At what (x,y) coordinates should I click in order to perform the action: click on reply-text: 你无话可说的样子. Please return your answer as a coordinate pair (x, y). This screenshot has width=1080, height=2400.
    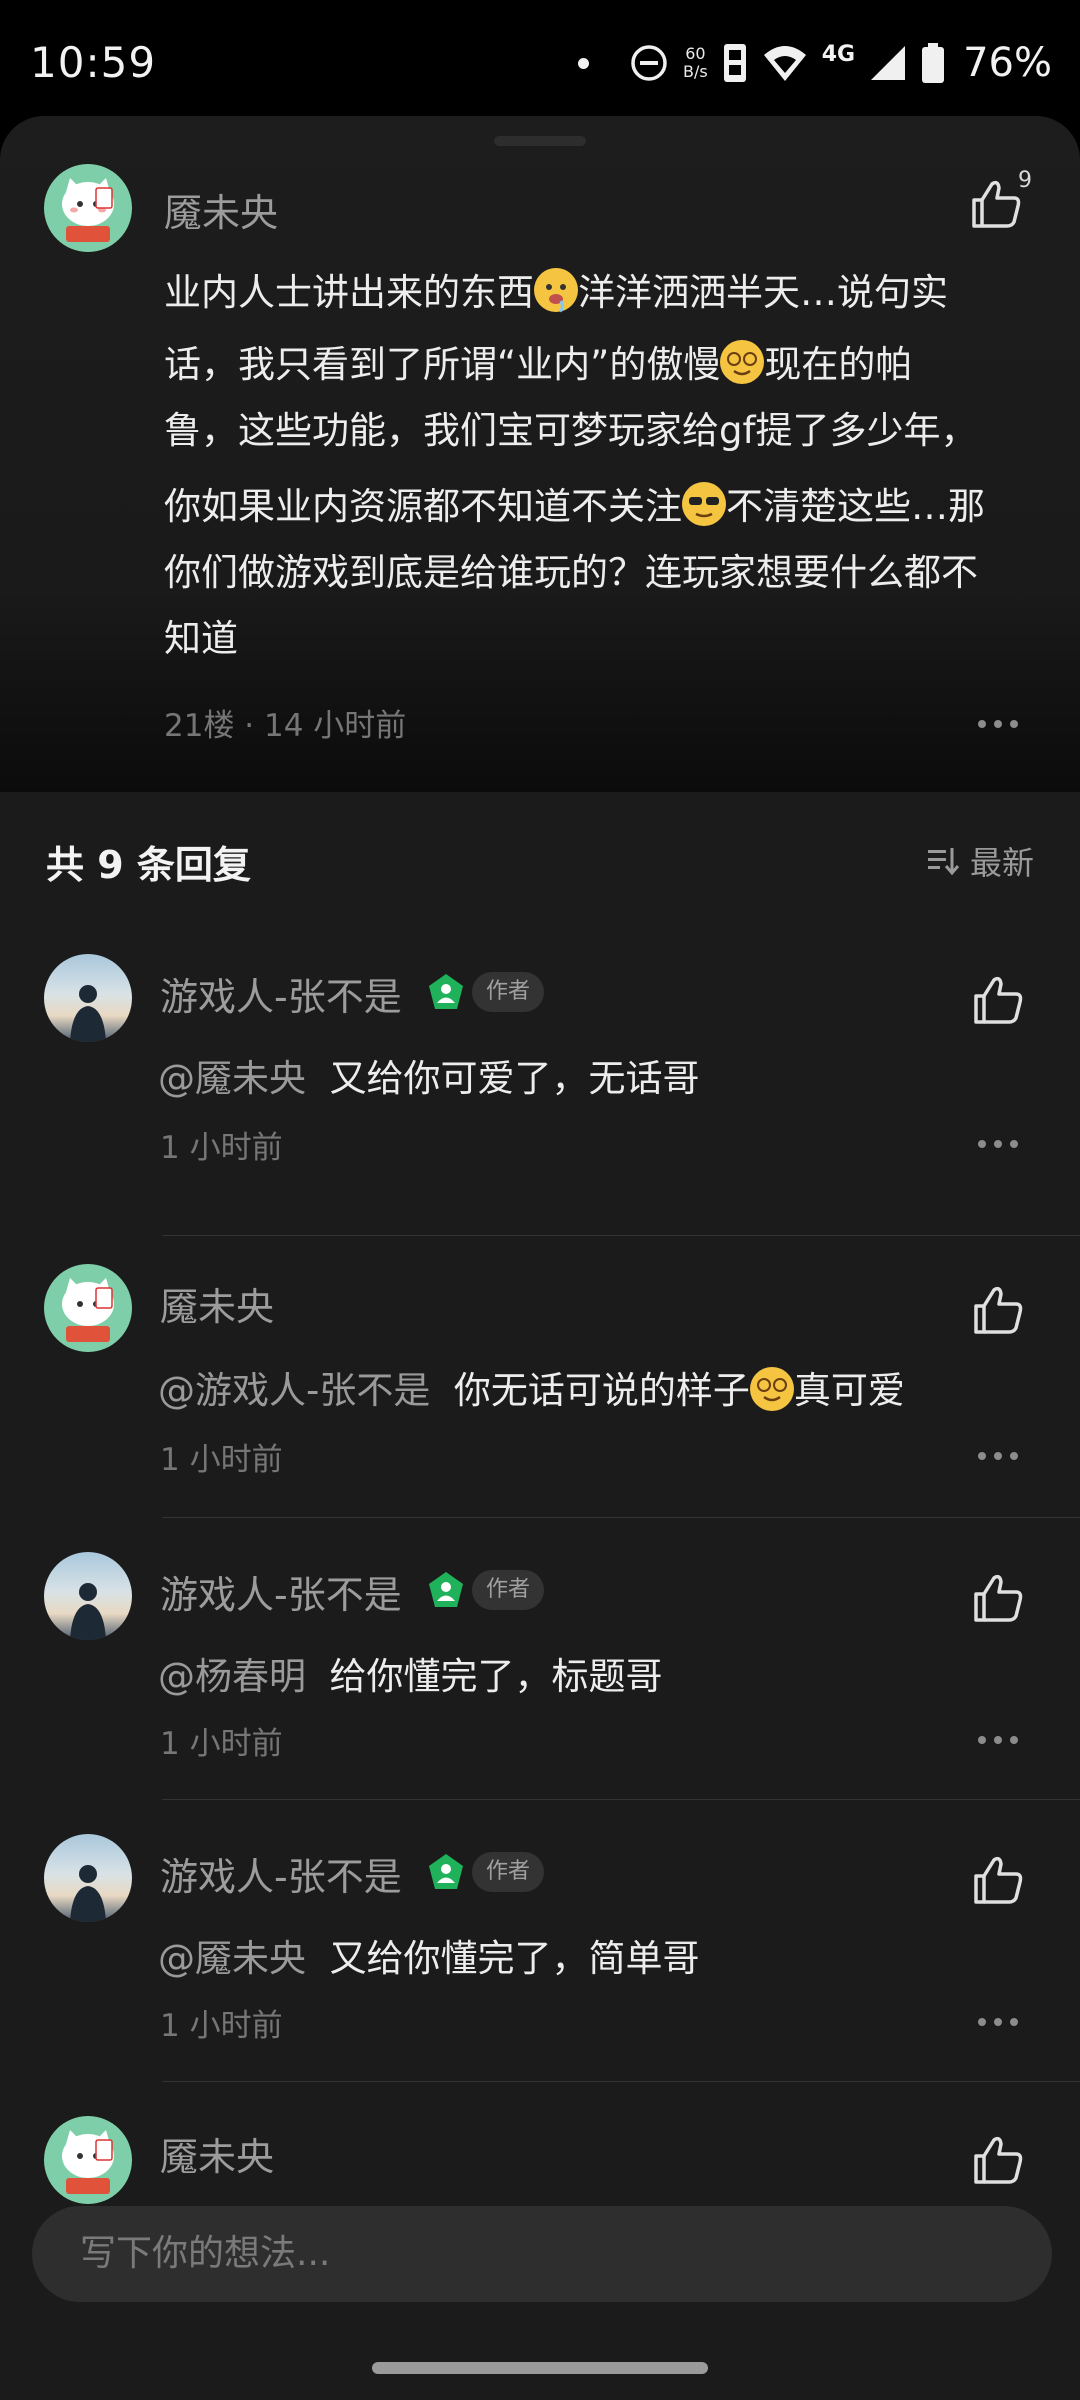
    Looking at the image, I should click on (601, 1390).